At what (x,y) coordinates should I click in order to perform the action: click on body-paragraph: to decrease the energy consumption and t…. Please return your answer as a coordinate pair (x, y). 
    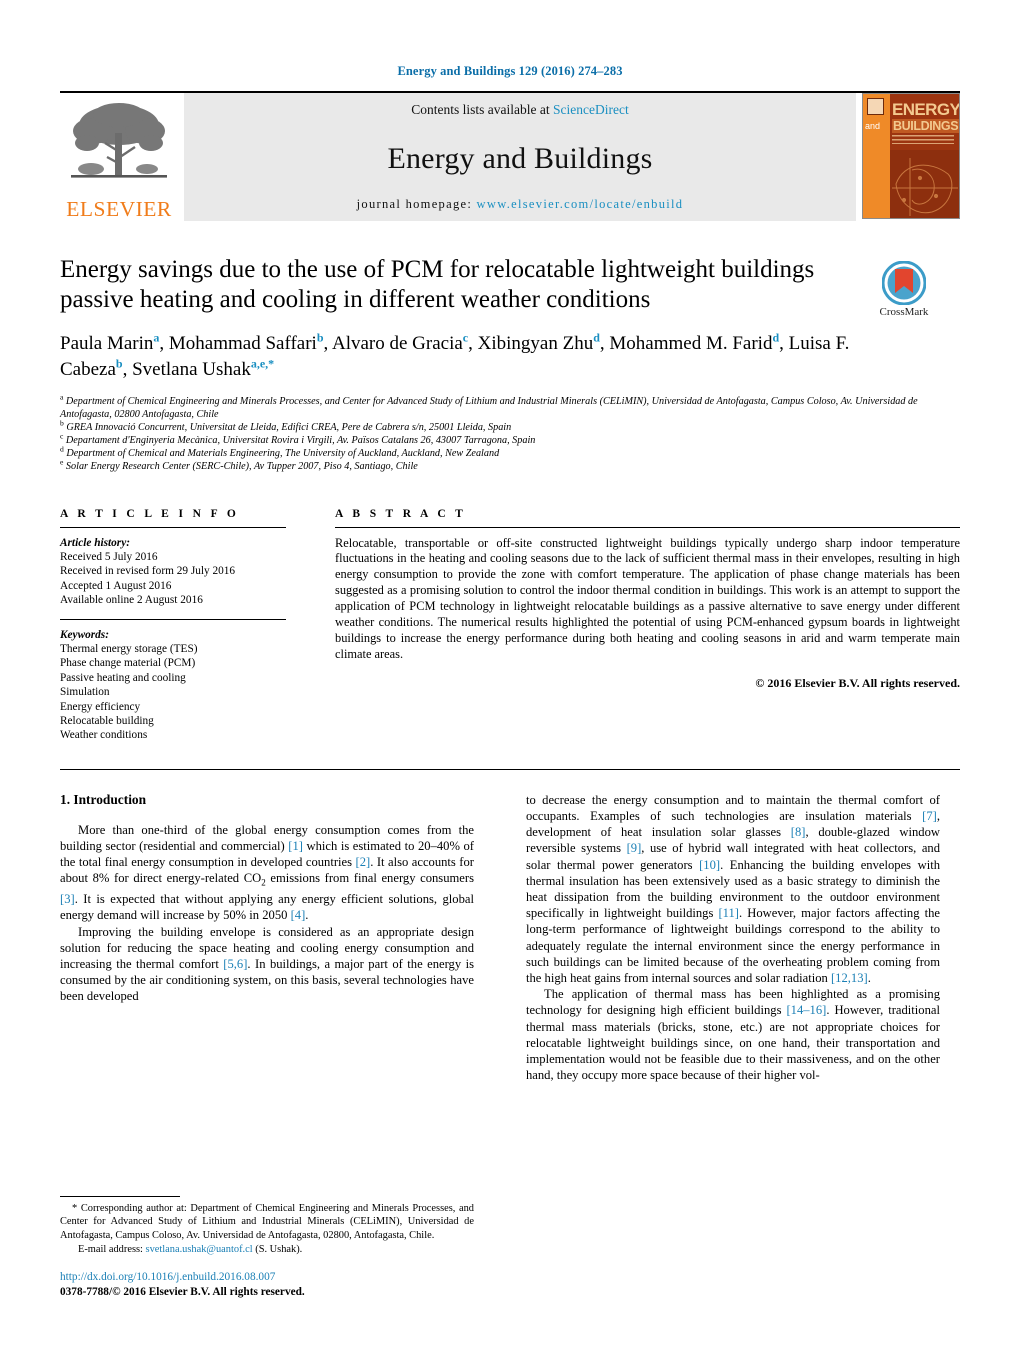
    Looking at the image, I should click on (733, 889).